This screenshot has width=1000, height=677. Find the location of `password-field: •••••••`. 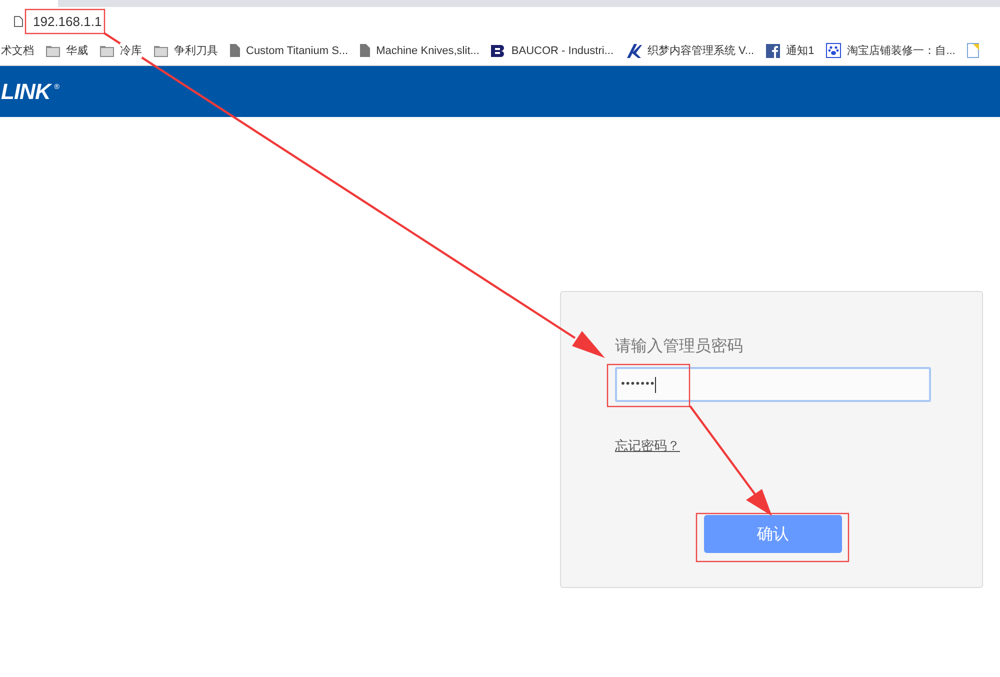

password-field: ••••••• is located at coordinates (773, 384).